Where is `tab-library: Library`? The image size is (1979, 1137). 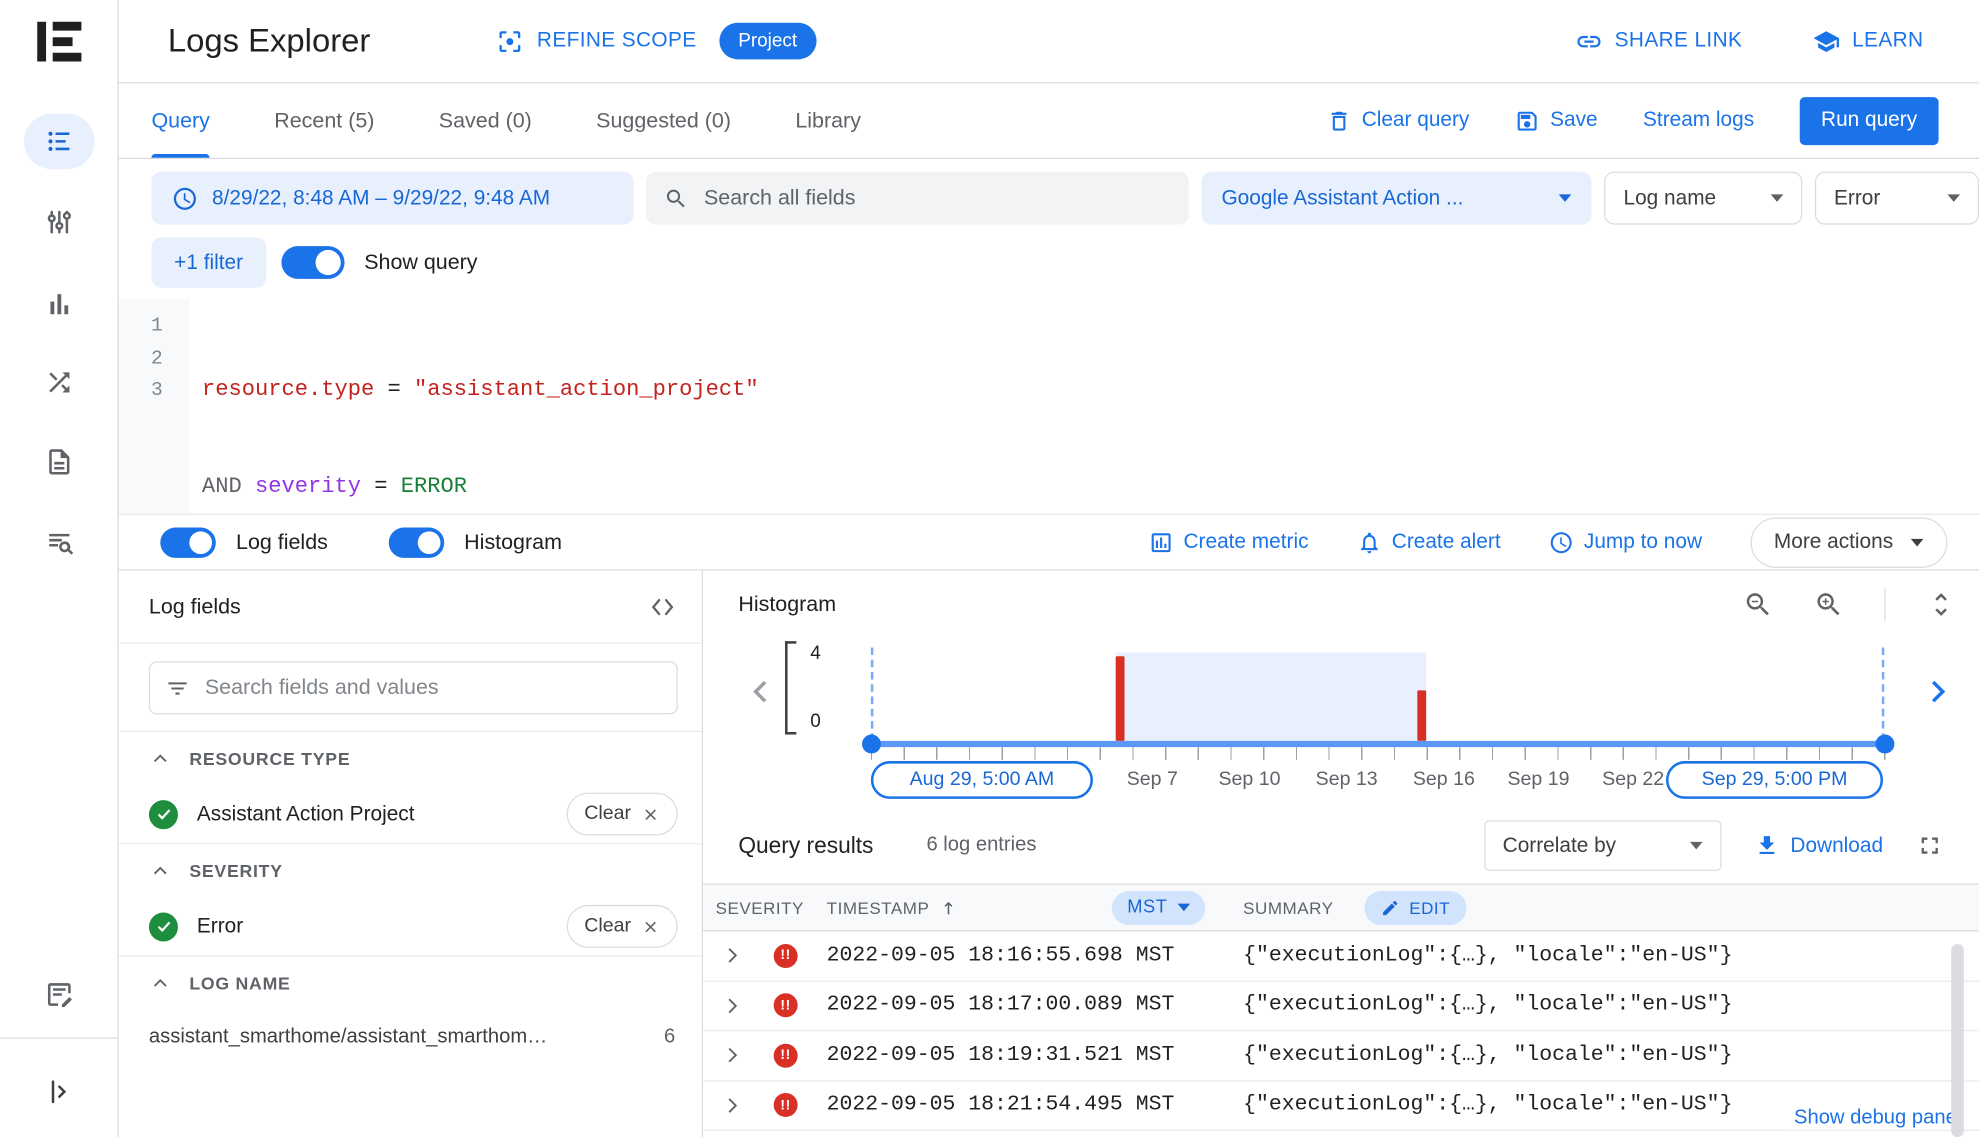 tab-library: Library is located at coordinates (828, 120).